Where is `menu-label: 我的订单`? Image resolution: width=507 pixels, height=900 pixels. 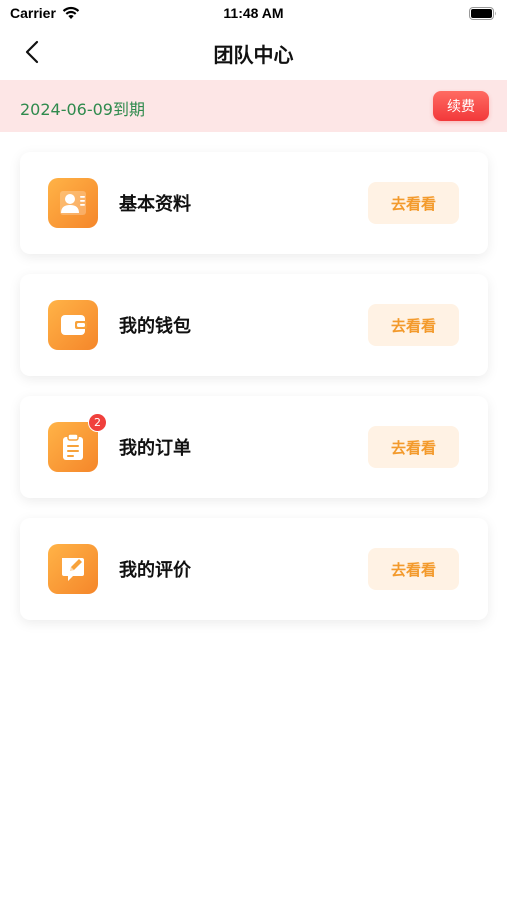 menu-label: 我的订单 is located at coordinates (155, 448).